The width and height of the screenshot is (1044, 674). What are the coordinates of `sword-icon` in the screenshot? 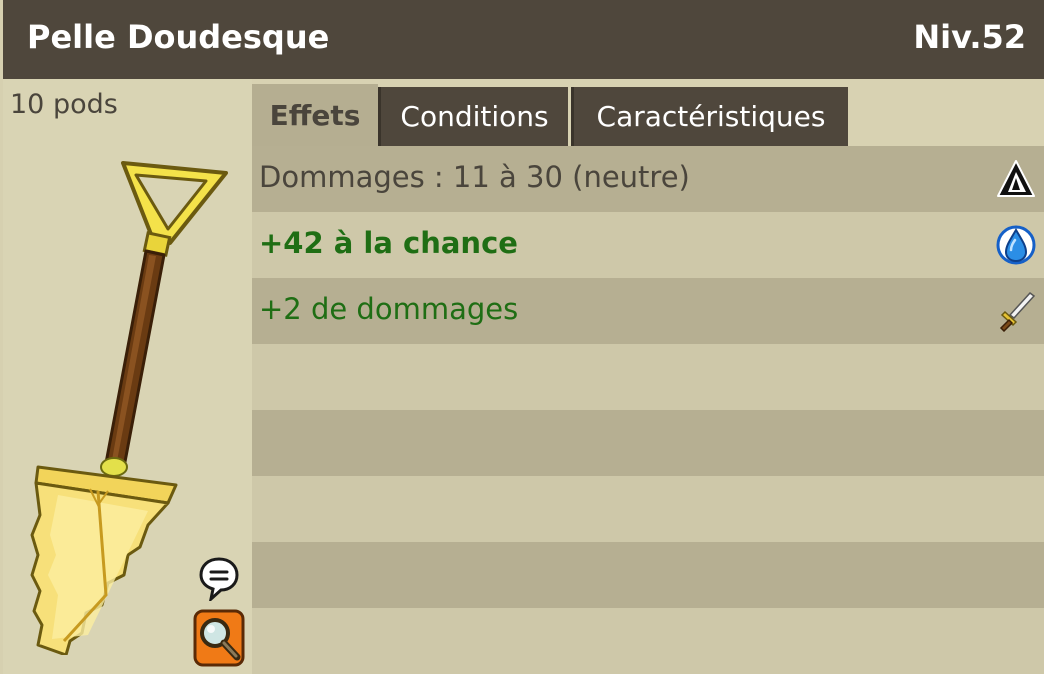 It's located at (1017, 311).